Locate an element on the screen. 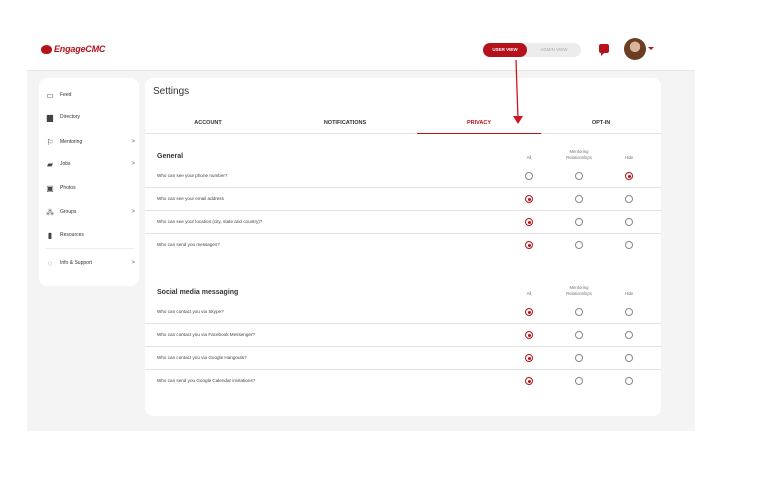 The width and height of the screenshot is (772, 477). privacy-question: Who can see your phone number? is located at coordinates (192, 175).